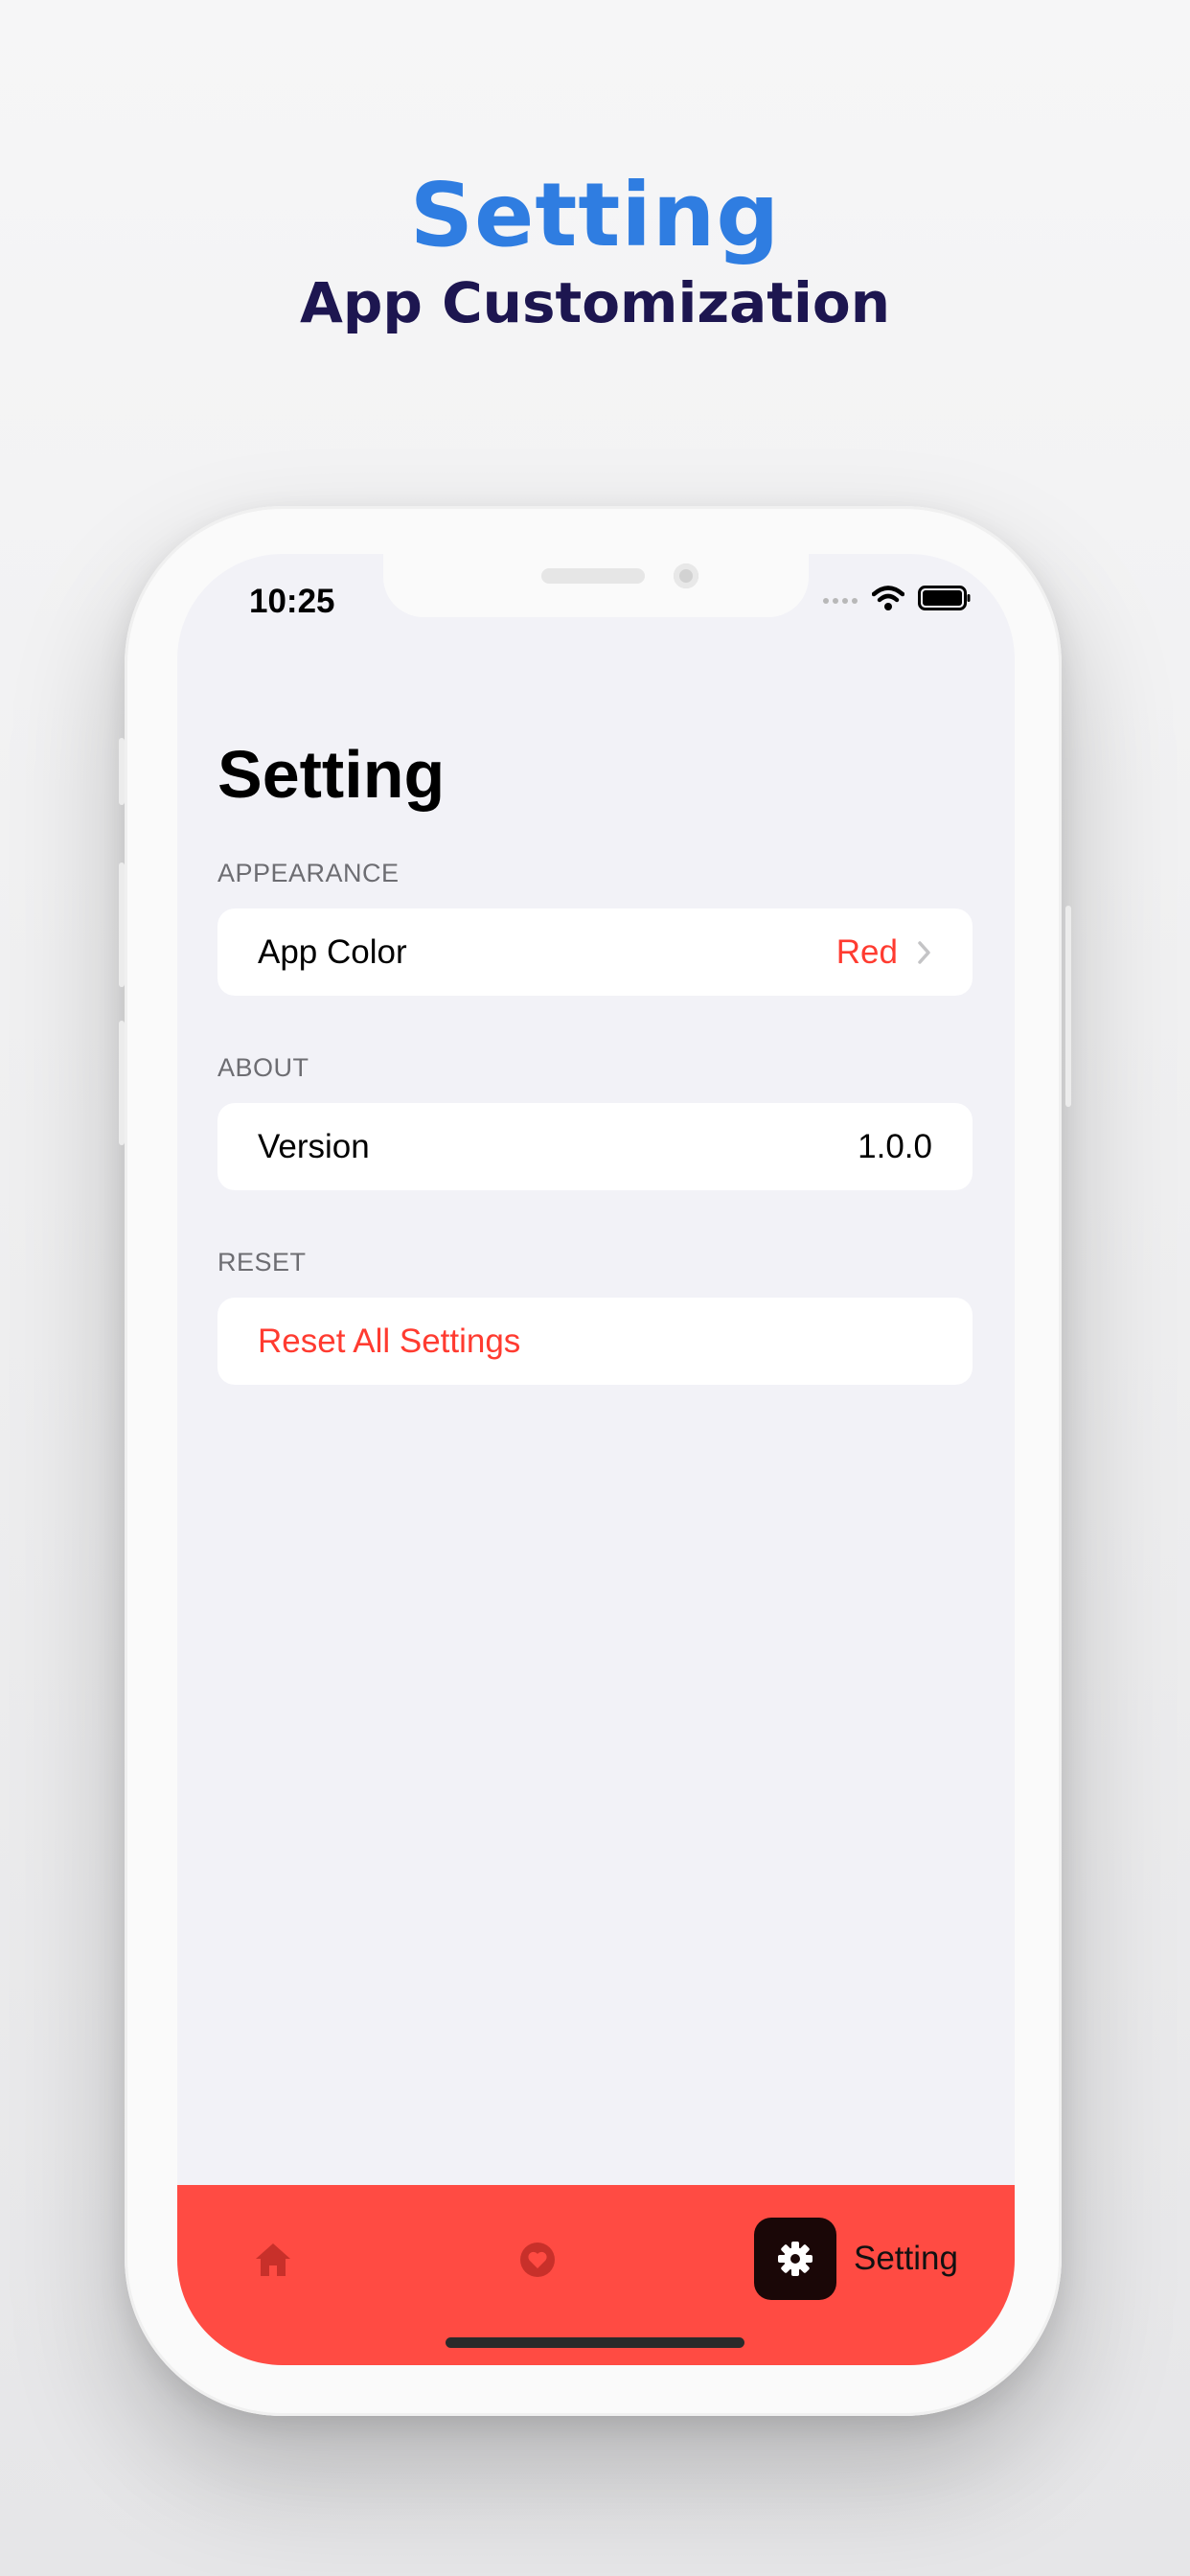  What do you see at coordinates (595, 1341) in the screenshot?
I see `reset-all-settings-button: Reset All Settings` at bounding box center [595, 1341].